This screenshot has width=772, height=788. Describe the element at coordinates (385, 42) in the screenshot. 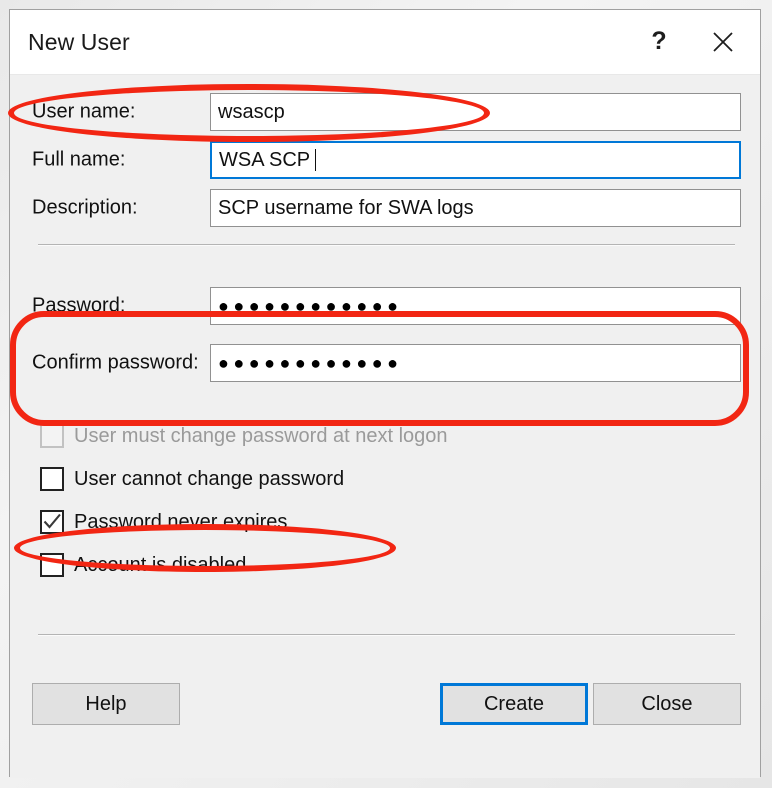

I see `title-bar: New User ?` at that location.